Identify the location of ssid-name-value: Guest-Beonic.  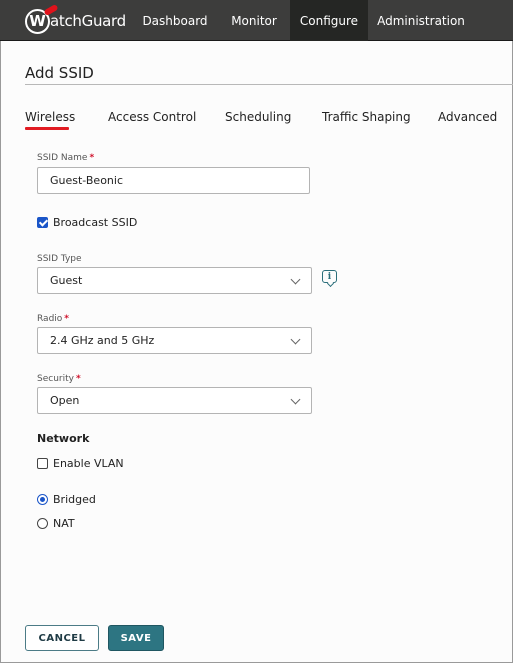
(87, 180).